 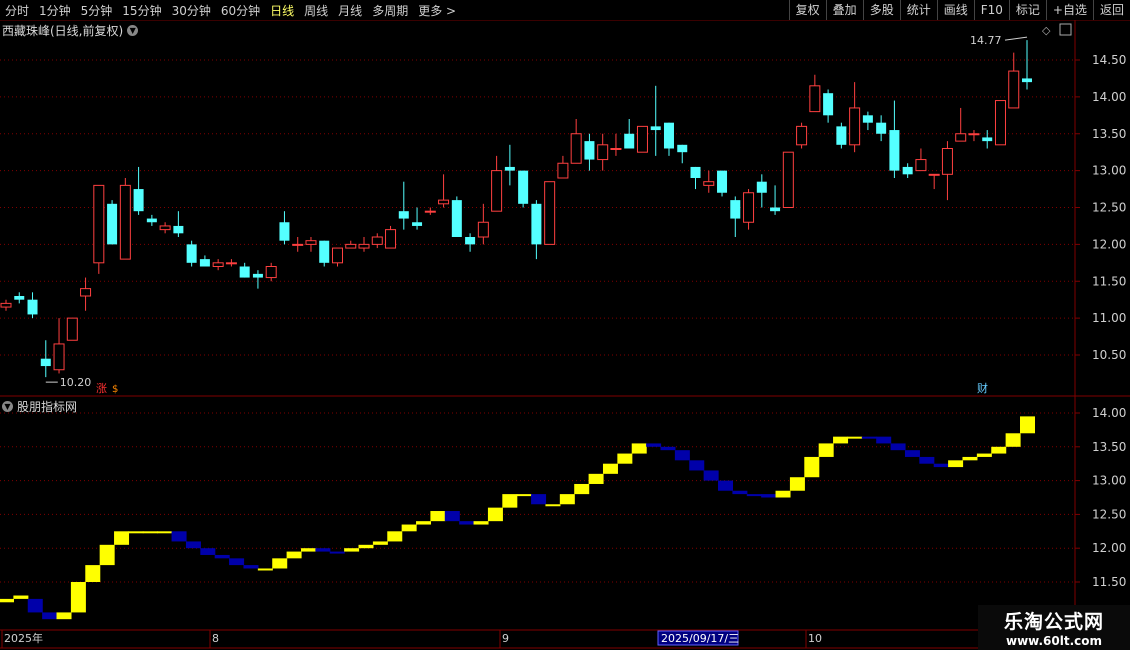 What do you see at coordinates (23, 638) in the screenshot?
I see `x-tick-label: 2025年` at bounding box center [23, 638].